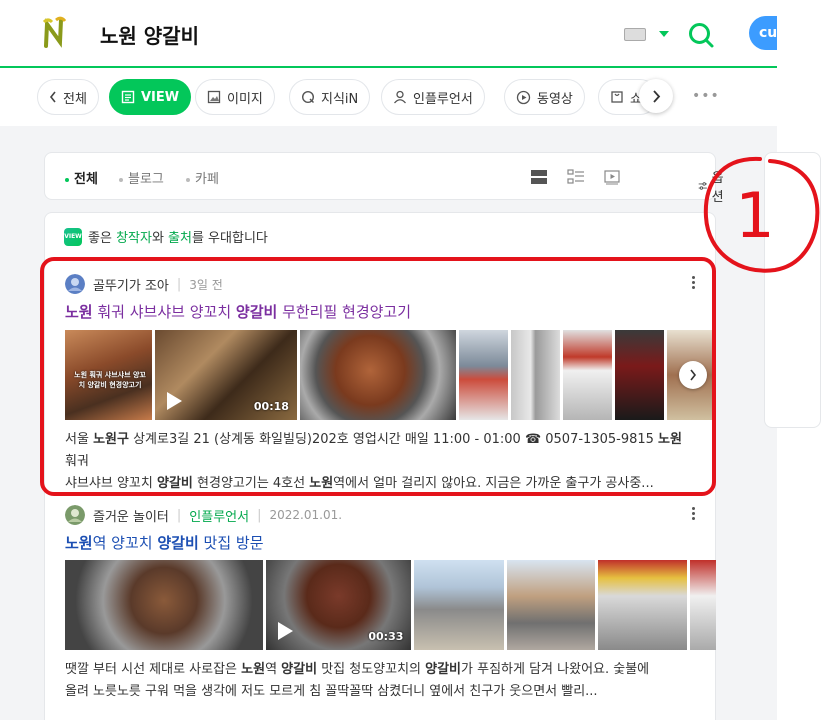 Image resolution: width=821 pixels, height=720 pixels. What do you see at coordinates (245, 99) in the screenshot?
I see `tab-label: 이미지` at bounding box center [245, 99].